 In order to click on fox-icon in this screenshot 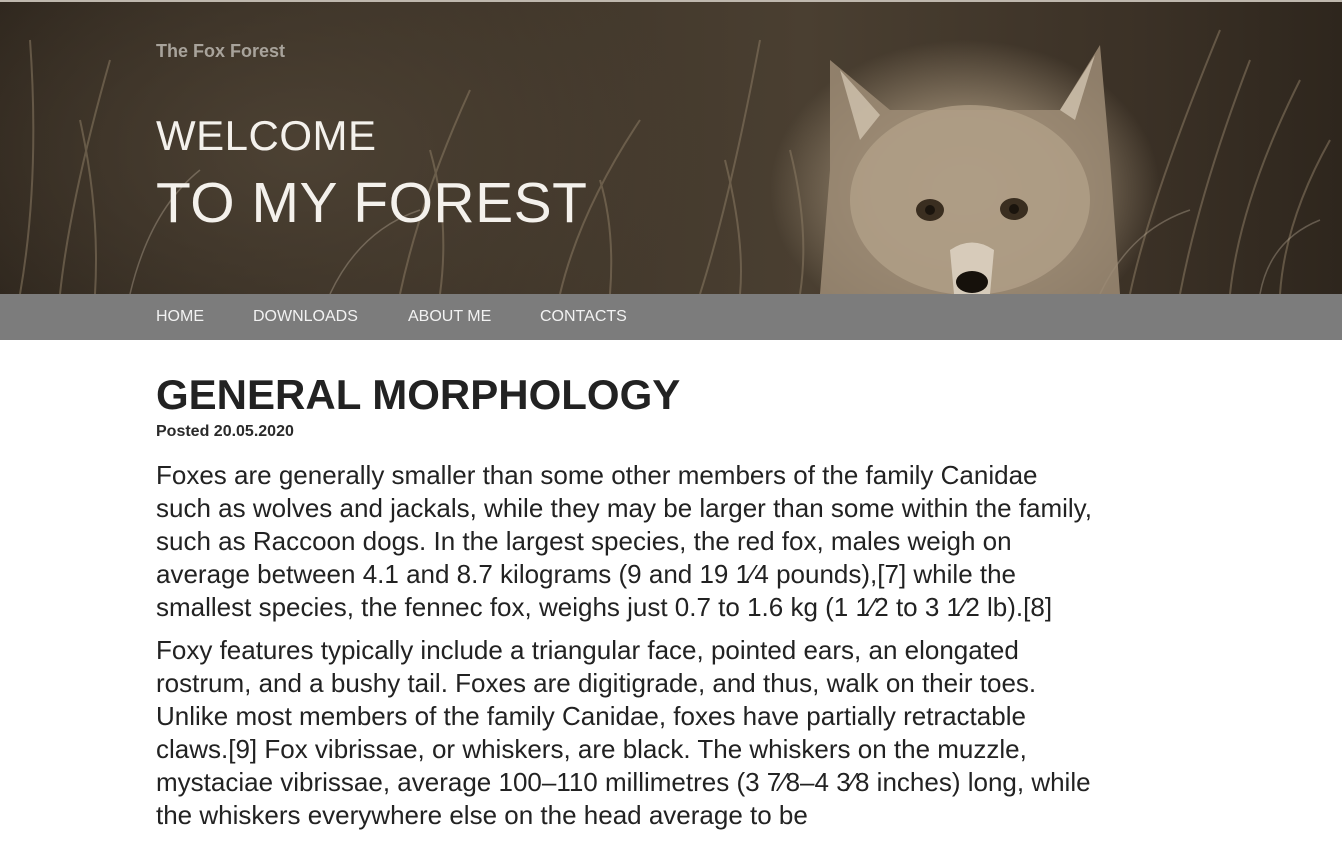, I will do `click(970, 169)`.